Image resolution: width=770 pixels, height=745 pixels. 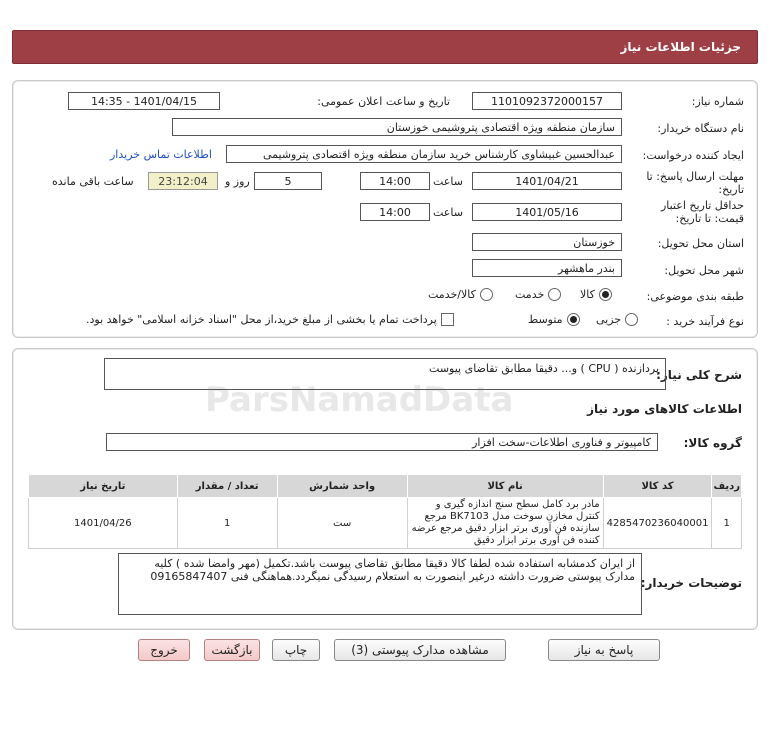 What do you see at coordinates (447, 319) in the screenshot?
I see `checkbox-icon` at bounding box center [447, 319].